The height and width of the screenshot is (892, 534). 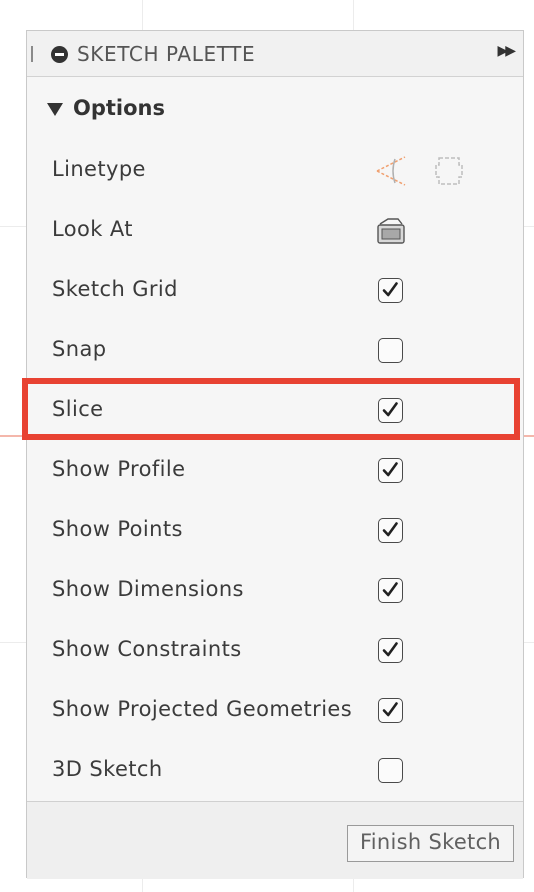 I want to click on option-label: Show Dimensions, so click(x=148, y=589).